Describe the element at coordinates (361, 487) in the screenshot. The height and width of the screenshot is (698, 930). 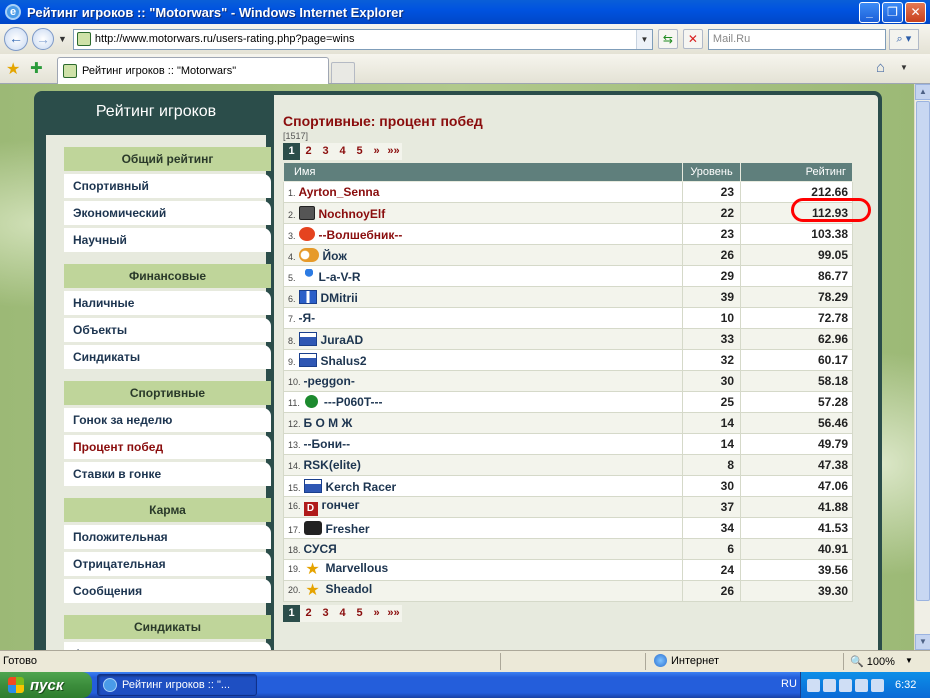
I see `player-name-link: Kerch Racer` at that location.